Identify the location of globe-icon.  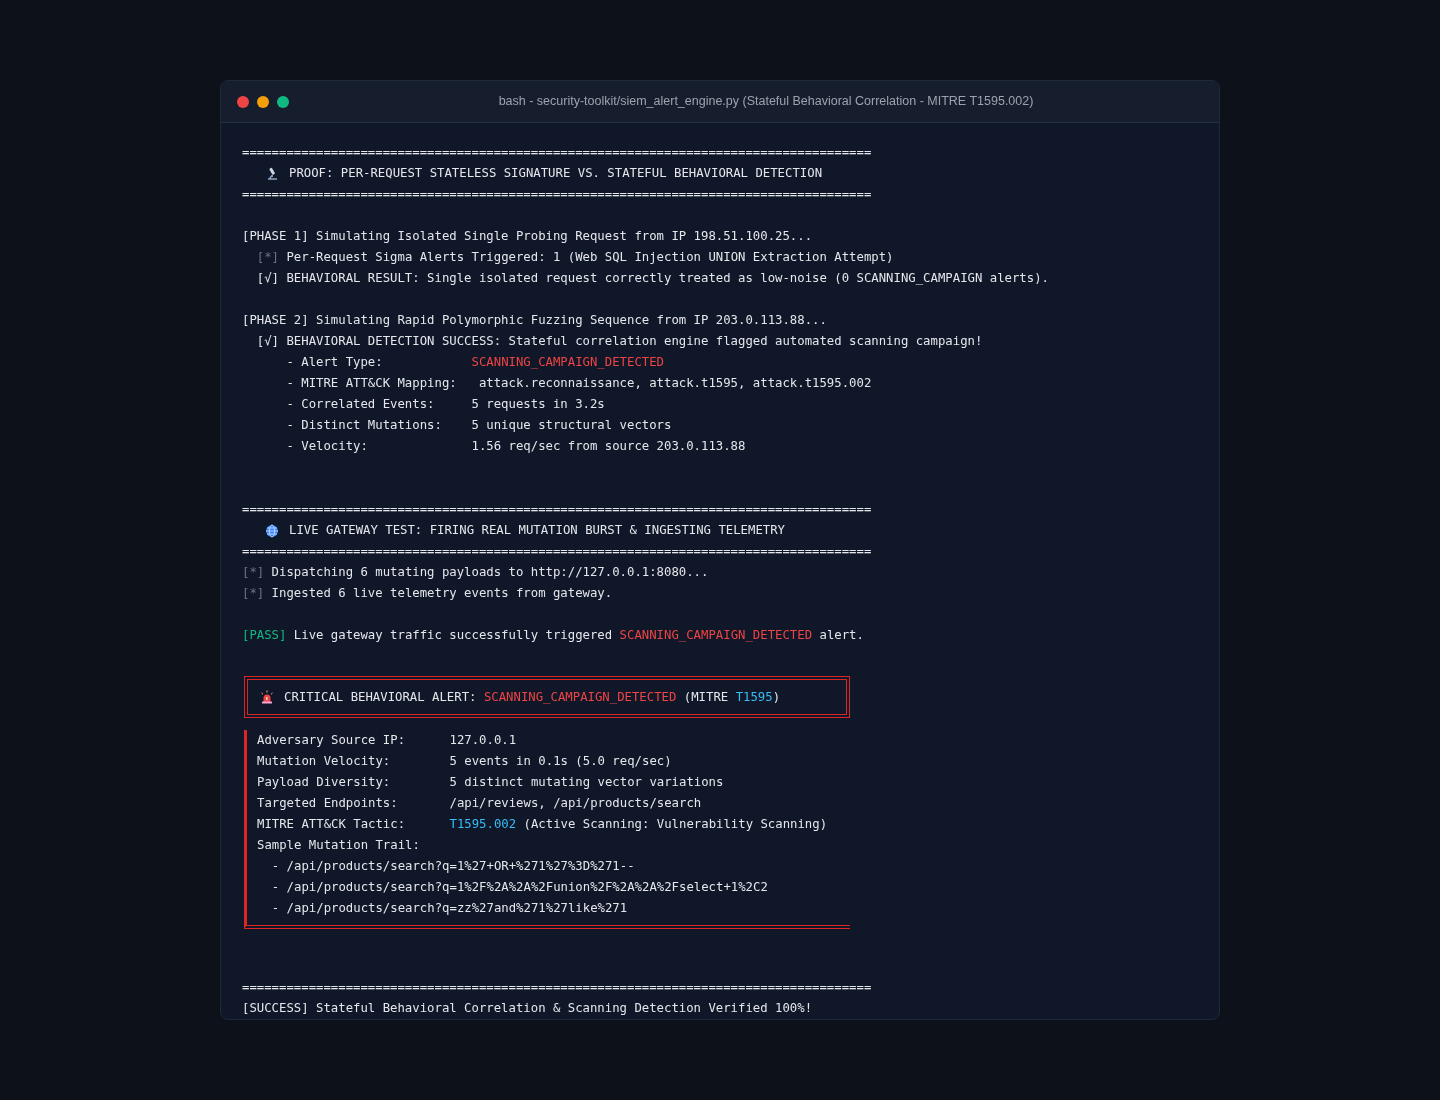
(272, 530).